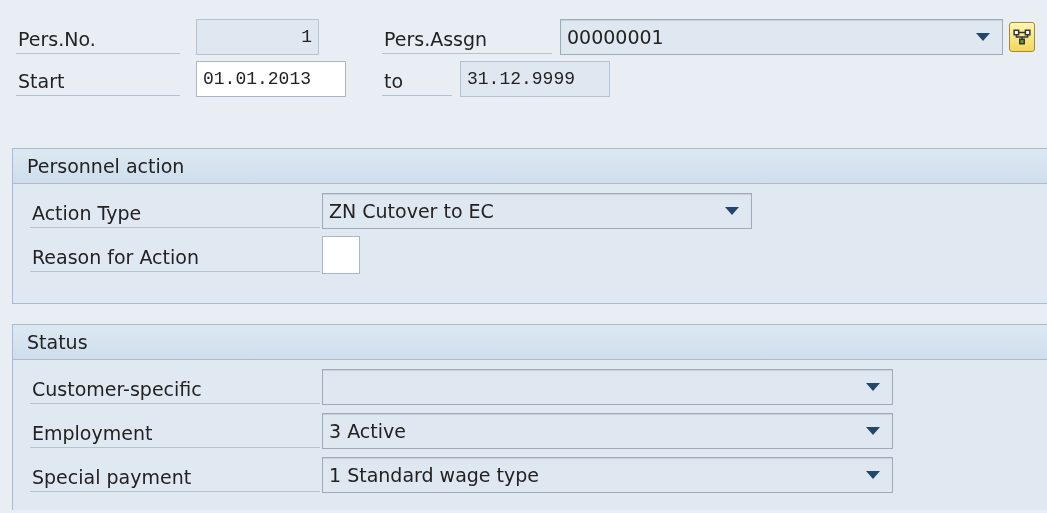 The width and height of the screenshot is (1047, 513). What do you see at coordinates (530, 342) in the screenshot?
I see `group-title: Status` at bounding box center [530, 342].